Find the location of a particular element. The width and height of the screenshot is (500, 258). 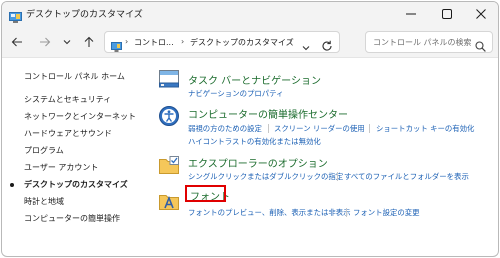

recent-locations-button is located at coordinates (67, 42).